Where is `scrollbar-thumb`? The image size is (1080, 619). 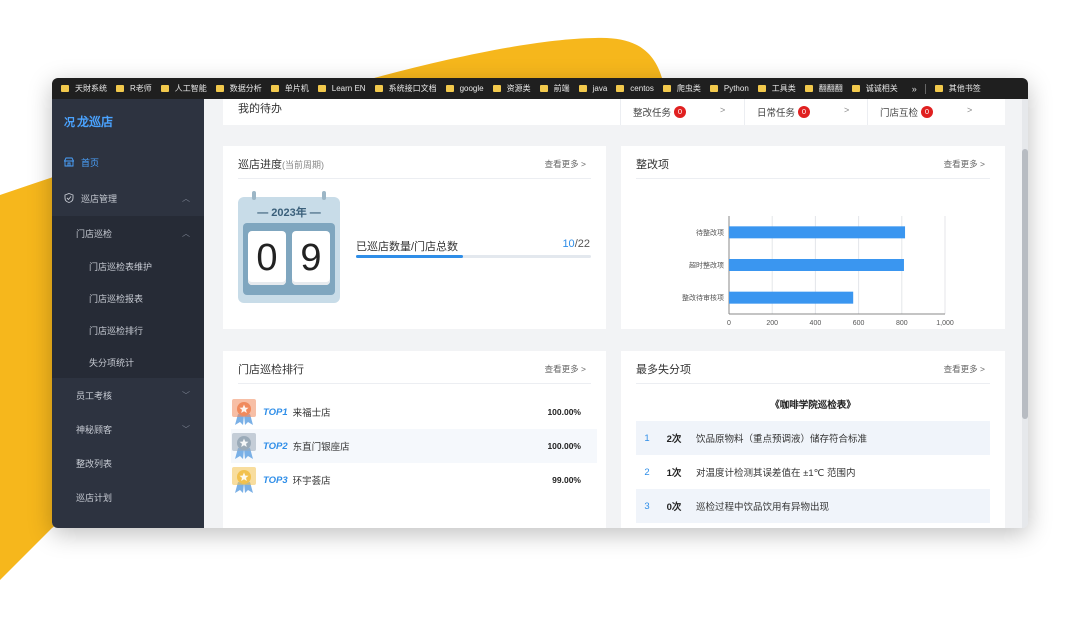
scrollbar-thumb is located at coordinates (1025, 284).